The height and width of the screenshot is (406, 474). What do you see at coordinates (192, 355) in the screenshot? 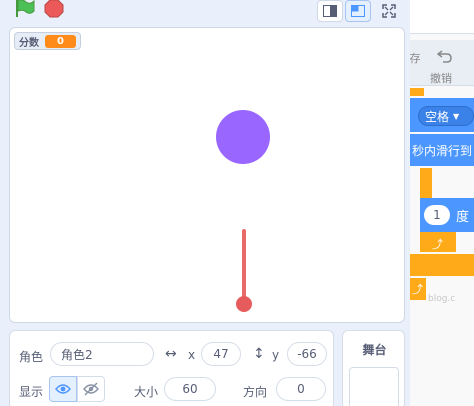
I see `x-label: x` at bounding box center [192, 355].